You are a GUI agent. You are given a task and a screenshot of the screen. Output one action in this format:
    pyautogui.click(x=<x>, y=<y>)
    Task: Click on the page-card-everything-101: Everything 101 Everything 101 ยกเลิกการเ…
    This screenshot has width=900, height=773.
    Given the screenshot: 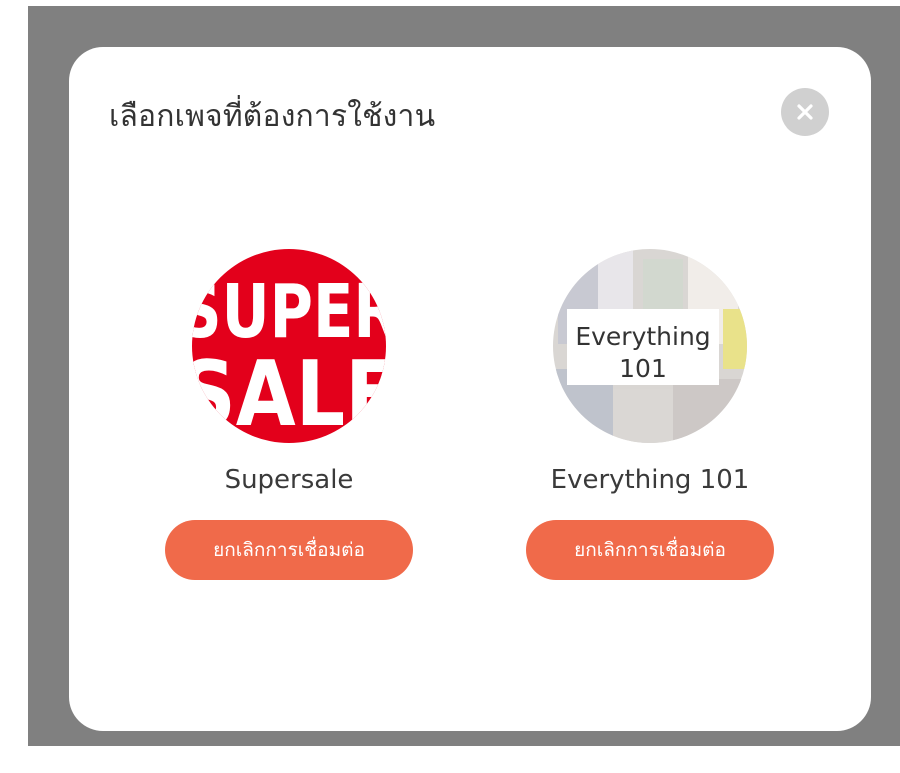 What is the action you would take?
    pyautogui.click(x=650, y=419)
    